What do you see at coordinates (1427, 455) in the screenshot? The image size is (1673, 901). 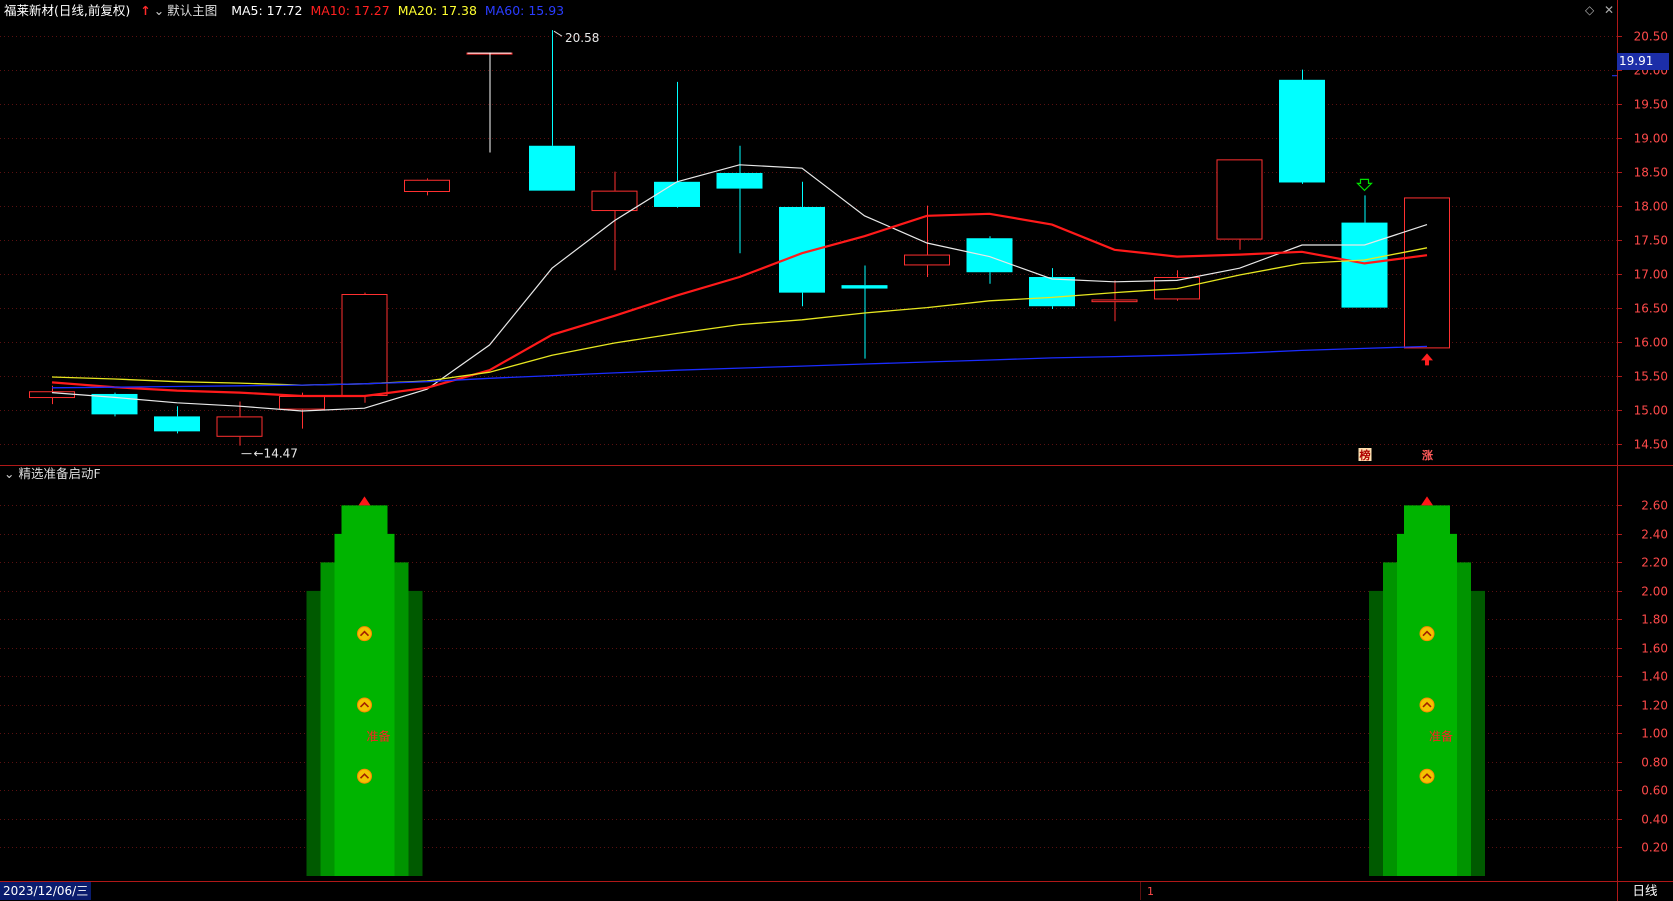 I see `badge-zhang: 涨` at bounding box center [1427, 455].